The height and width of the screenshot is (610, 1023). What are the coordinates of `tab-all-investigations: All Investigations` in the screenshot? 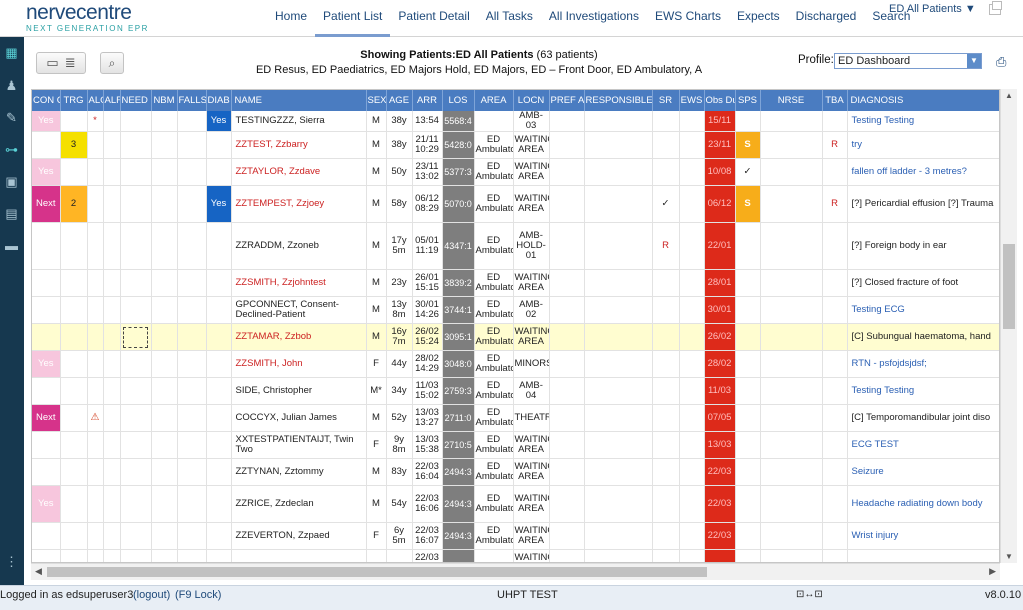 It's located at (594, 18).